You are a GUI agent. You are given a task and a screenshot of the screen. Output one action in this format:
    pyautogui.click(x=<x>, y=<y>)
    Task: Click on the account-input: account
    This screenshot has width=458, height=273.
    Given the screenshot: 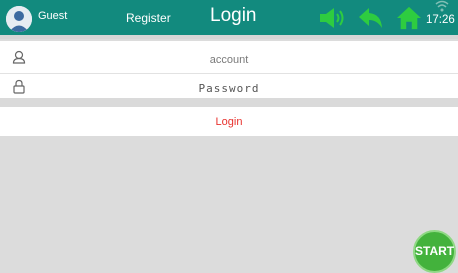 What is the action you would take?
    pyautogui.click(x=229, y=60)
    